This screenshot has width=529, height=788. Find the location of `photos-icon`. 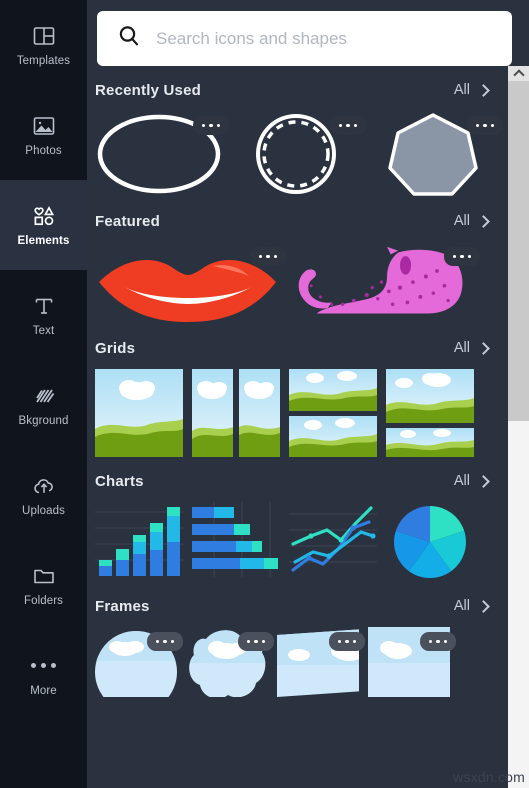

photos-icon is located at coordinates (44, 126).